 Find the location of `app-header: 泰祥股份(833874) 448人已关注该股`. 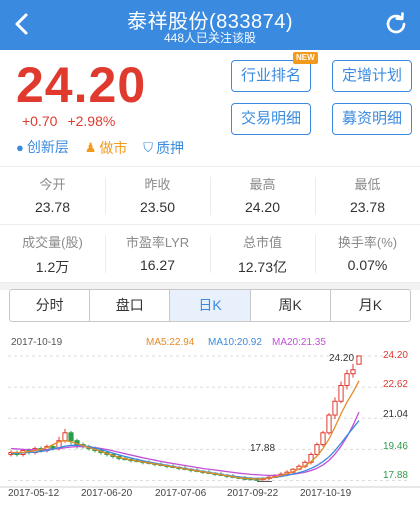

app-header: 泰祥股份(833874) 448人已关注该股 is located at coordinates (210, 25).